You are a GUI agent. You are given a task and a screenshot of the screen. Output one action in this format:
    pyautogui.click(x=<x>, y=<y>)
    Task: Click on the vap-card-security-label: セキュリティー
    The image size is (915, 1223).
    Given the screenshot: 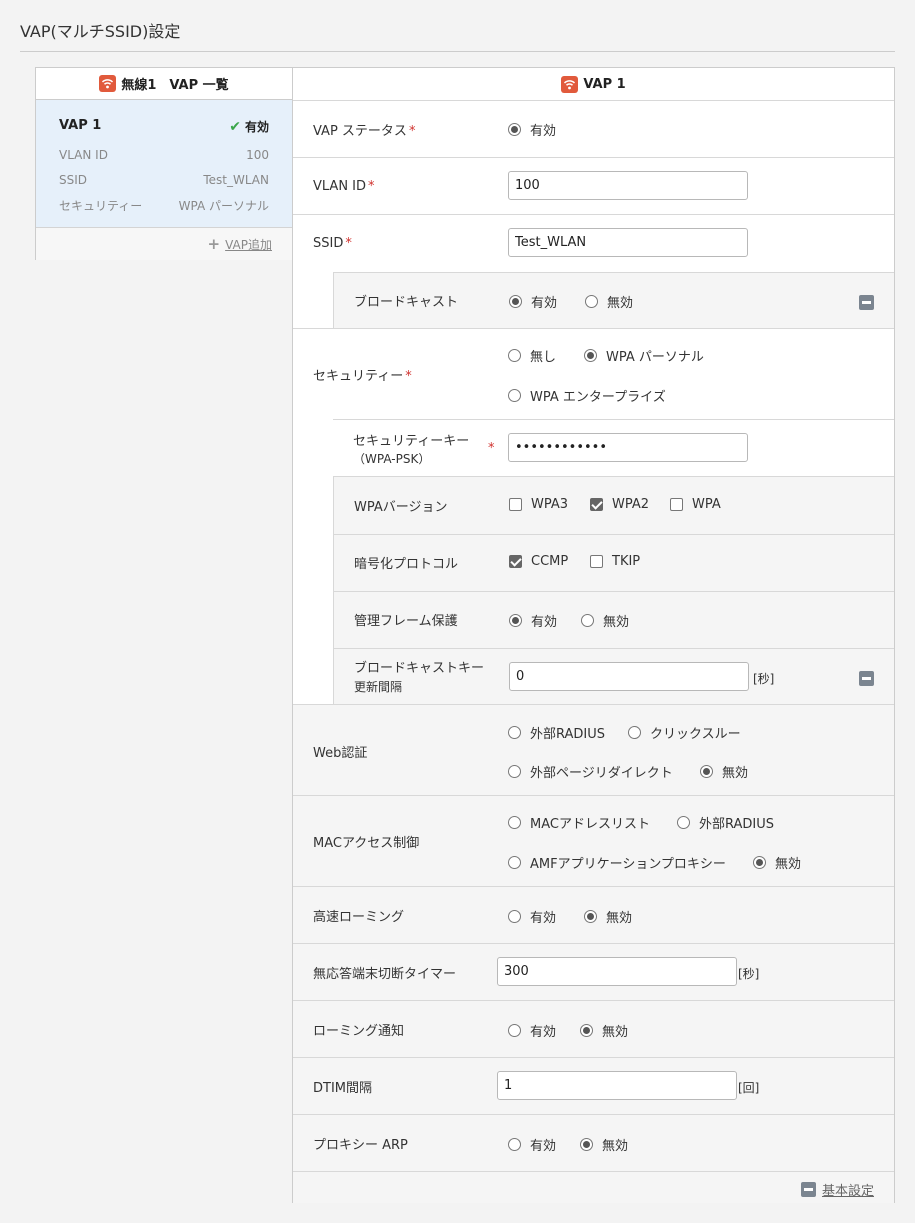 What is the action you would take?
    pyautogui.click(x=101, y=206)
    